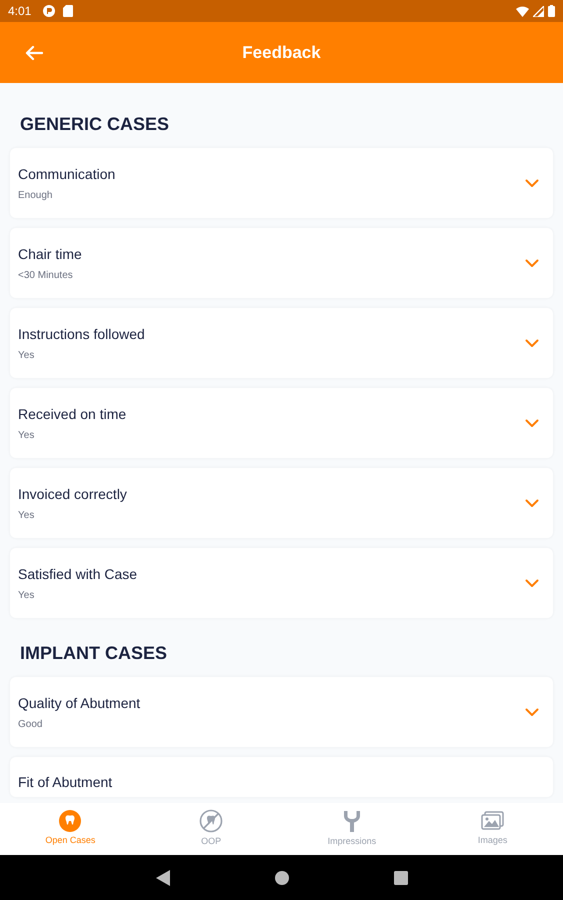 This screenshot has width=563, height=900. I want to click on recents-icon, so click(401, 877).